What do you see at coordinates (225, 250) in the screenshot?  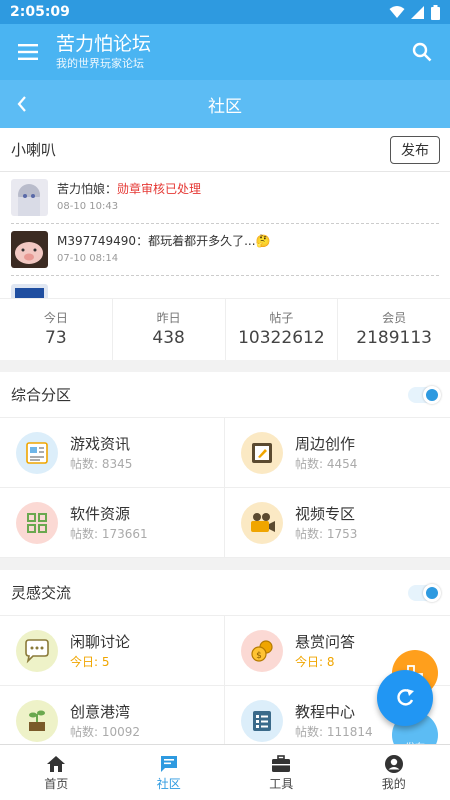 I see `notice-message: M397749490：都玩着都开多久了...🤔 07-10 08:14` at bounding box center [225, 250].